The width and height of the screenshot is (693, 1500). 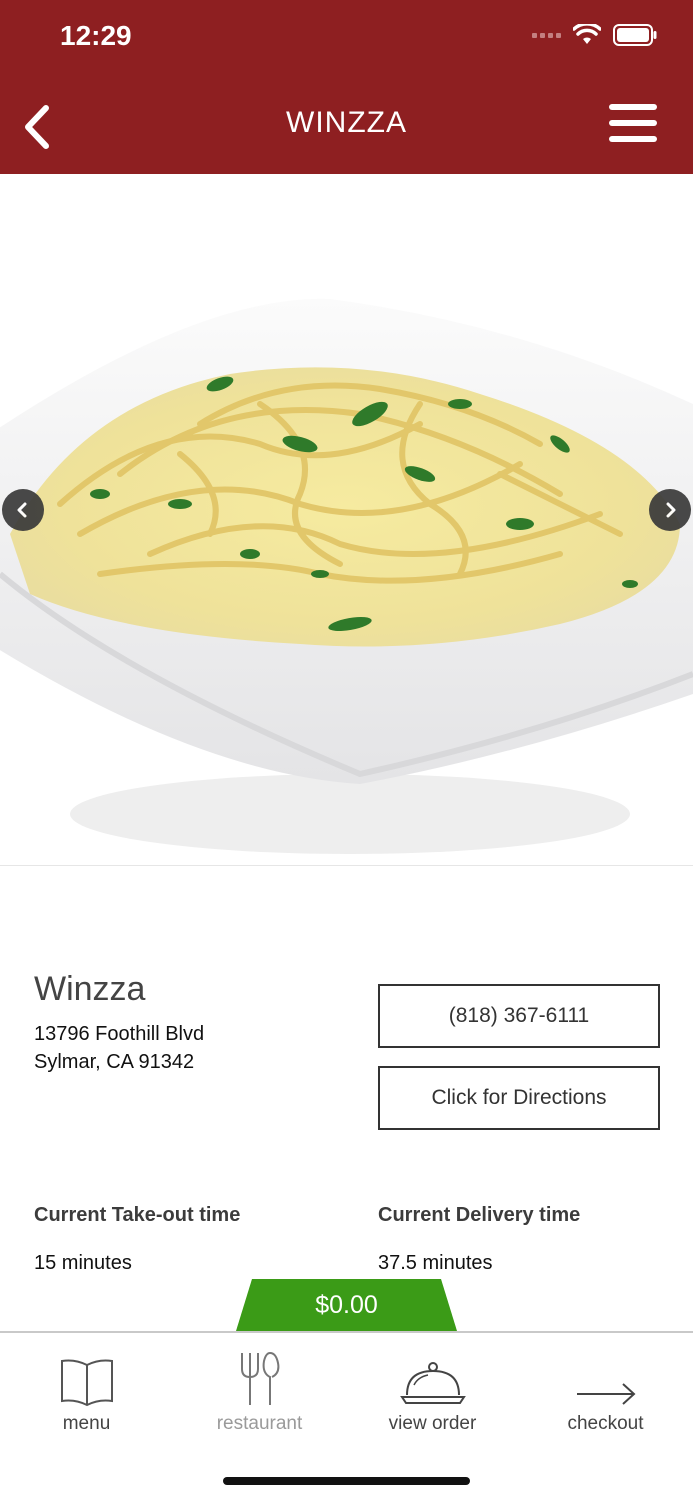 I want to click on page-title: WINZZA, so click(x=346, y=122).